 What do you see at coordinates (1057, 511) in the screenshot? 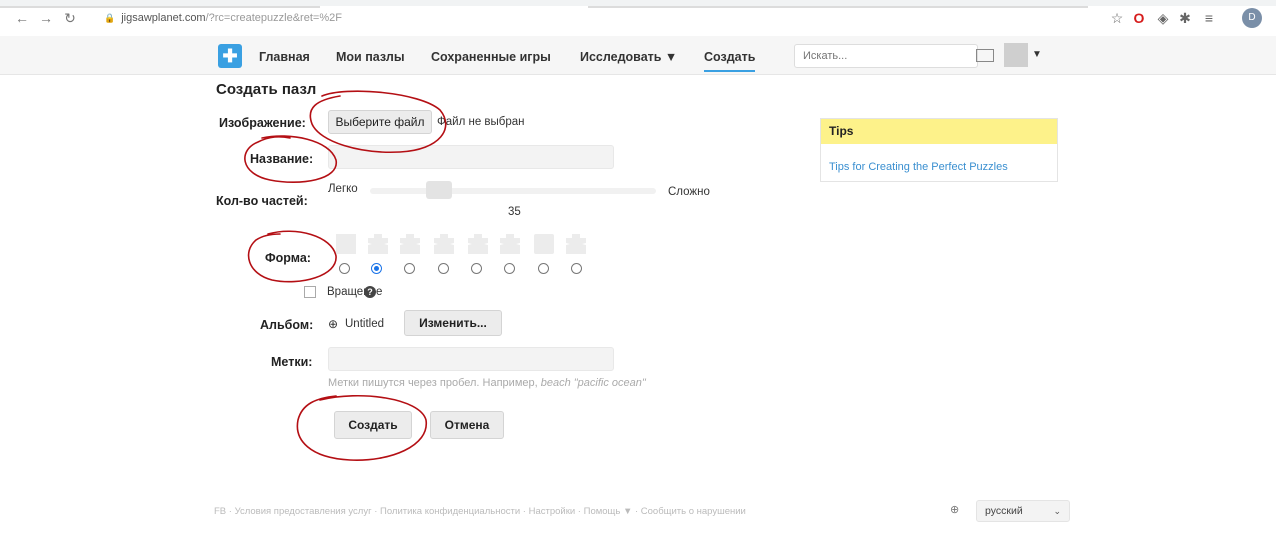
I see `chevron-down-icon: ⌄` at bounding box center [1057, 511].